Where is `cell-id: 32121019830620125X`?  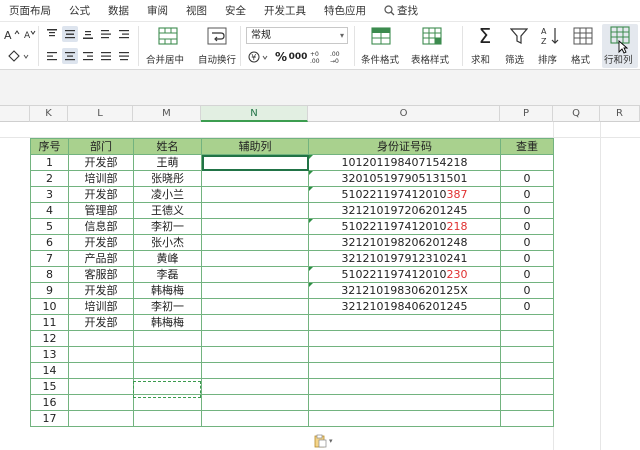 cell-id: 32121019830620125X is located at coordinates (404, 290).